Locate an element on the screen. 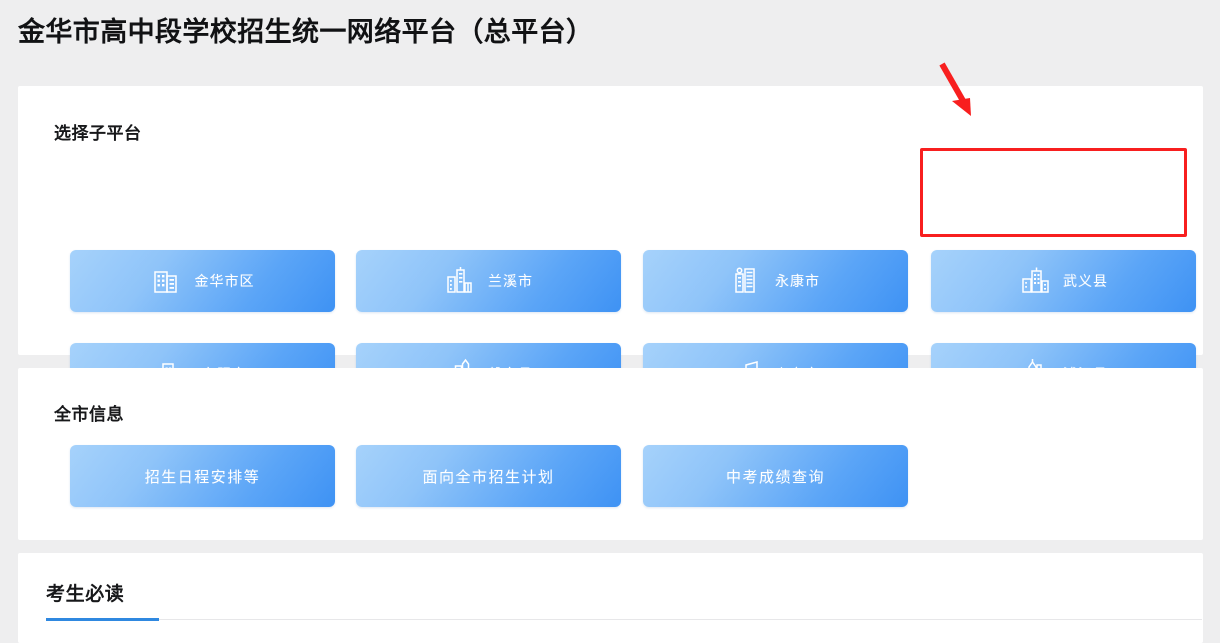 This screenshot has width=1220, height=643. highrise-building-icon is located at coordinates (1036, 281).